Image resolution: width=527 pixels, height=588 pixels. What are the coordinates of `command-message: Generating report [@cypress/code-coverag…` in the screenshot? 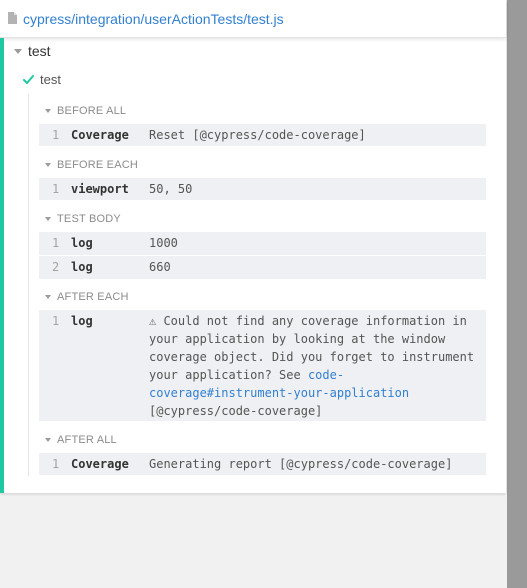 It's located at (301, 464).